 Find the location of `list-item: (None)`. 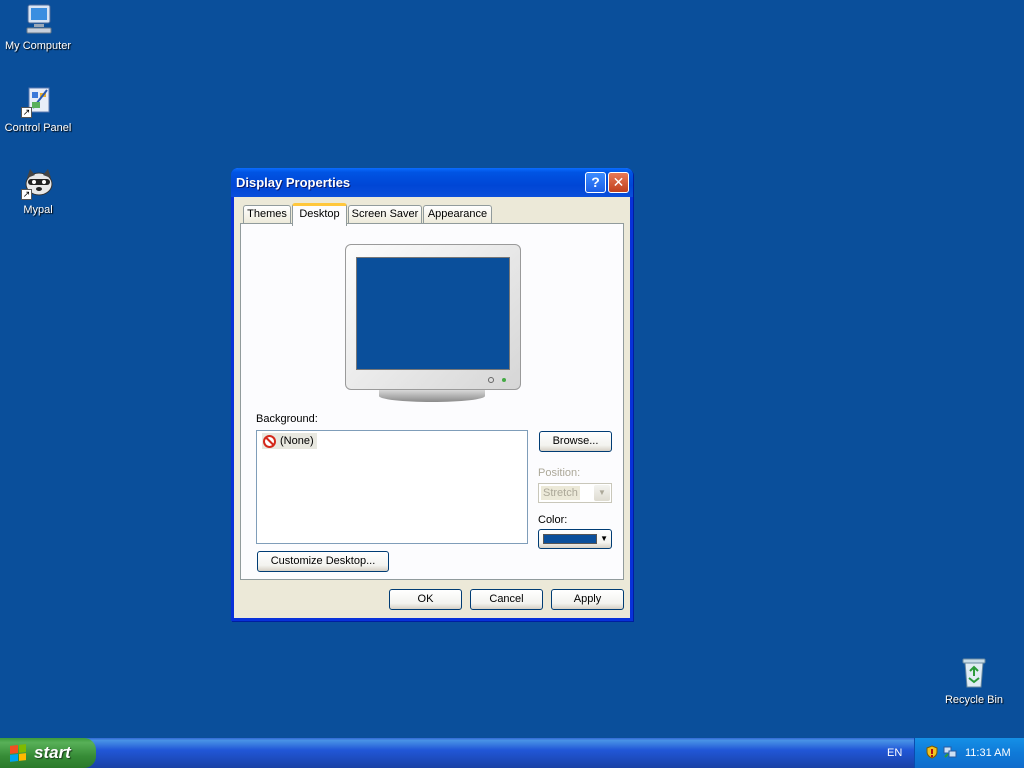

list-item: (None) is located at coordinates (289, 441).